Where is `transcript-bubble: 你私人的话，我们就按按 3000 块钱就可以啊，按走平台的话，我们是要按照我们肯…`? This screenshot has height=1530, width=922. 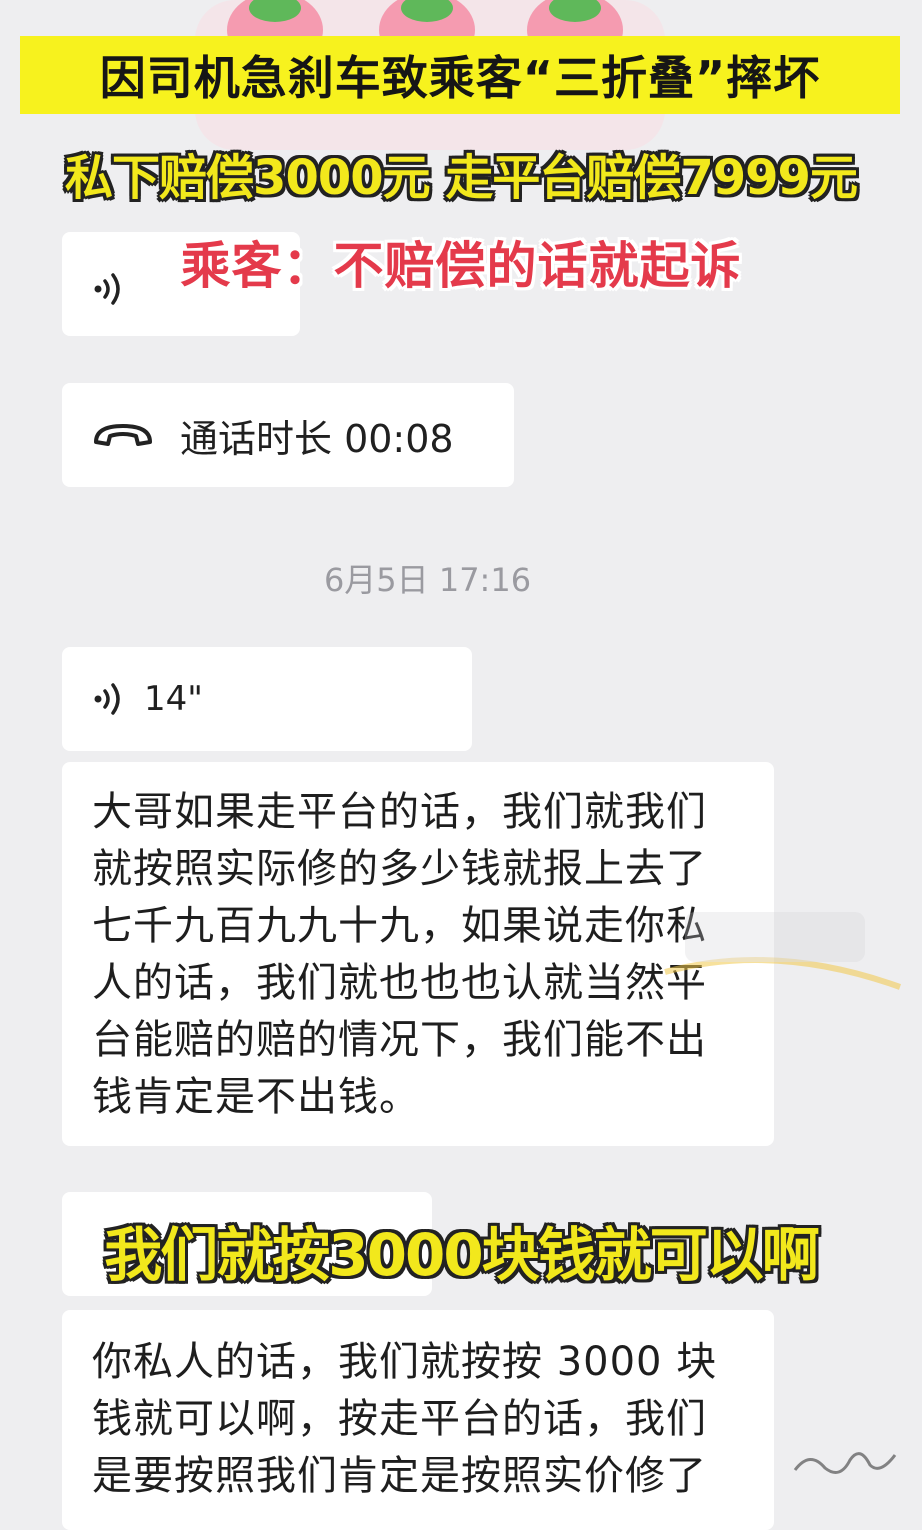 transcript-bubble: 你私人的话，我们就按按 3000 块钱就可以啊，按走平台的话，我们是要按照我们肯… is located at coordinates (418, 1420).